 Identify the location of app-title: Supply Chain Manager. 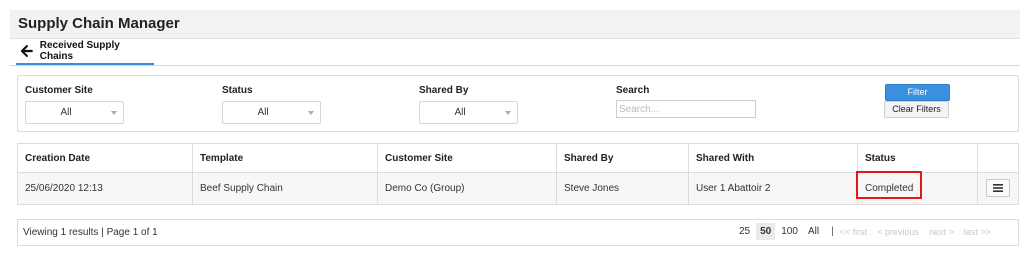
(99, 23).